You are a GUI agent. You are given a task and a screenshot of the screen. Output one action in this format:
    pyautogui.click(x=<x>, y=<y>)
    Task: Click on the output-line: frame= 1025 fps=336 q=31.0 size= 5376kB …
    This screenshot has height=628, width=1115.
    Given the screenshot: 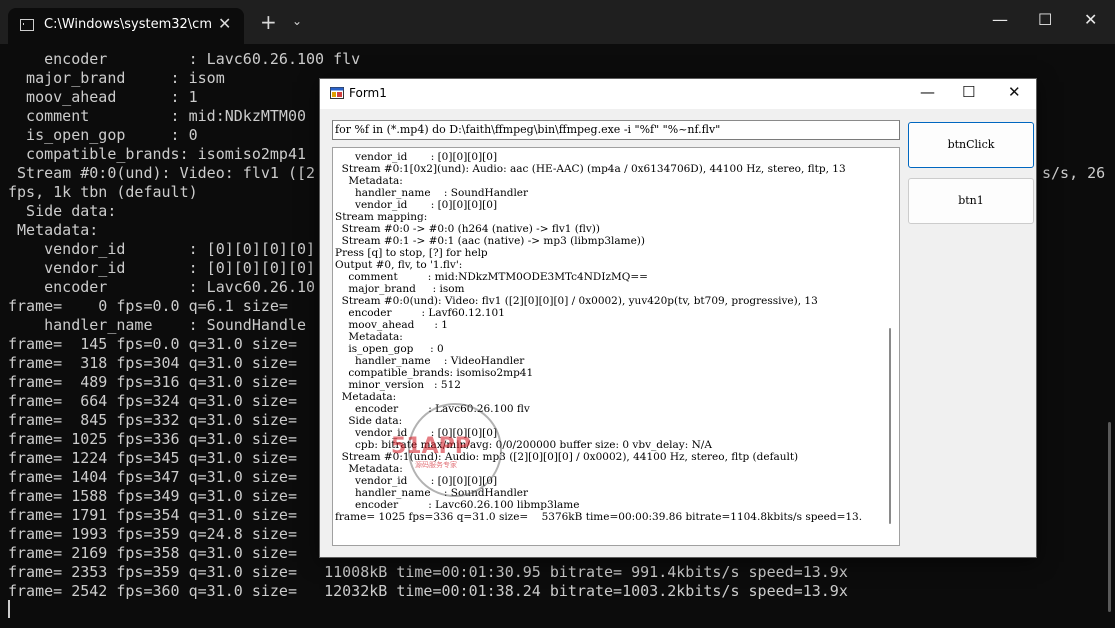 What is the action you would take?
    pyautogui.click(x=599, y=517)
    